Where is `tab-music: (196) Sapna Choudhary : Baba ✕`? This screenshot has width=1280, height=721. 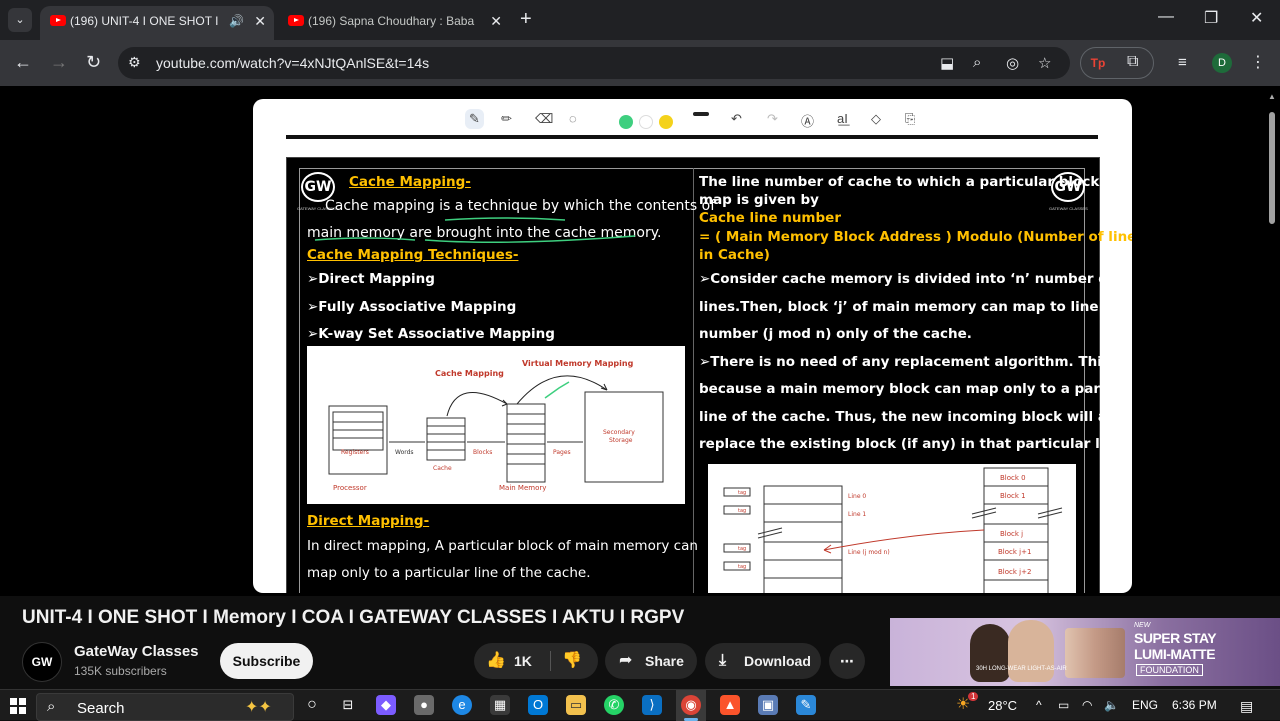 tab-music: (196) Sapna Choudhary : Baba ✕ is located at coordinates (394, 23).